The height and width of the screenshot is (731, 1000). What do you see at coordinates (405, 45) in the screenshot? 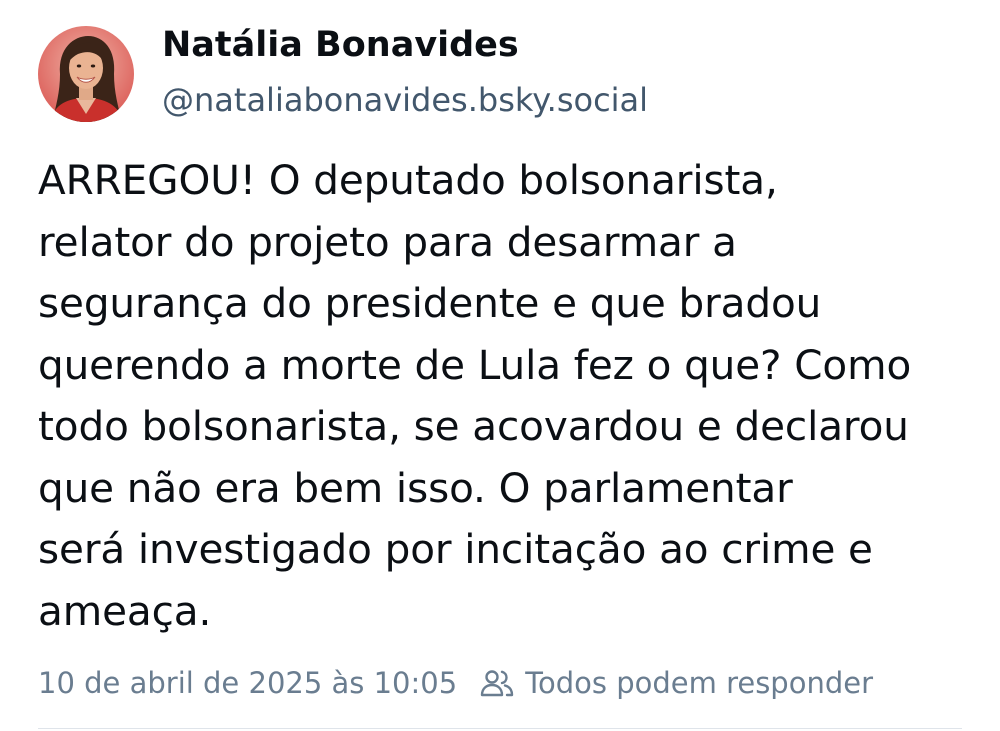
I see `author-display-name: Natália Bonavides` at bounding box center [405, 45].